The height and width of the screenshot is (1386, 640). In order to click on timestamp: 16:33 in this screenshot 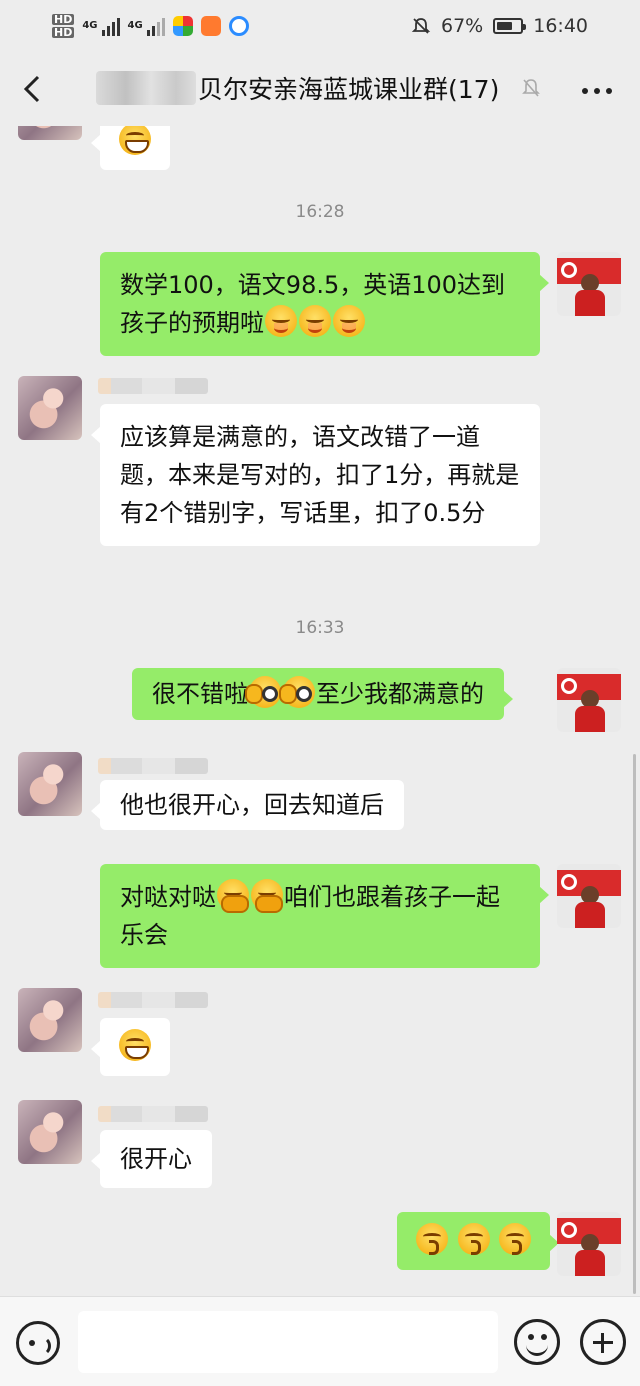, I will do `click(320, 628)`.